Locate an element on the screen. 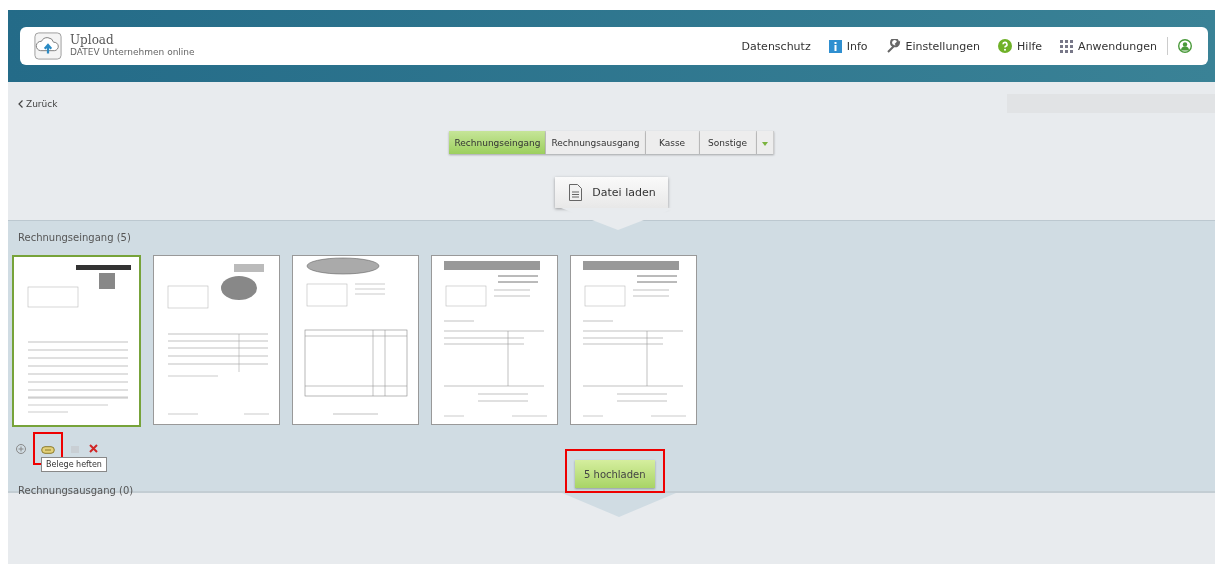 The width and height of the screenshot is (1215, 564). back-link: Zurück is located at coordinates (42, 104).